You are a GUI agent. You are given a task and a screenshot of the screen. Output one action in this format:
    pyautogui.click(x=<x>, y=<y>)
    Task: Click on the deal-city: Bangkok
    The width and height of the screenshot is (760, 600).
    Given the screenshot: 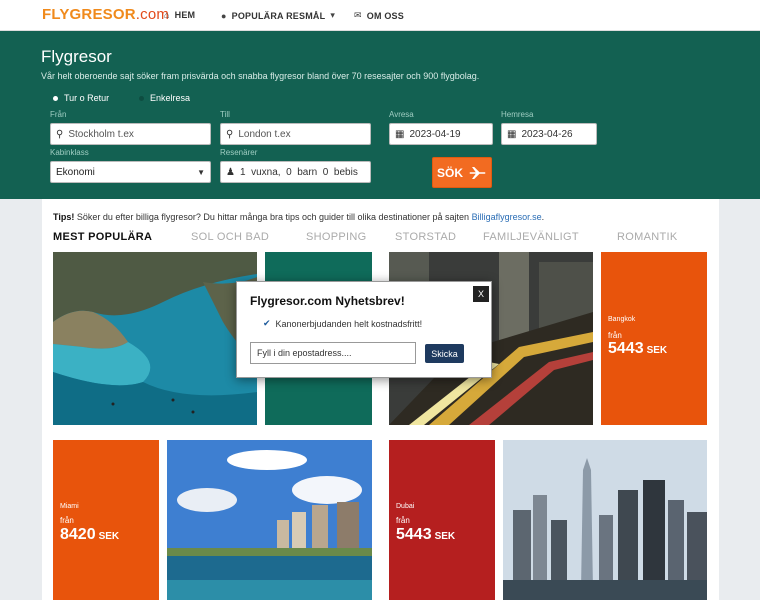 What is the action you would take?
    pyautogui.click(x=622, y=319)
    